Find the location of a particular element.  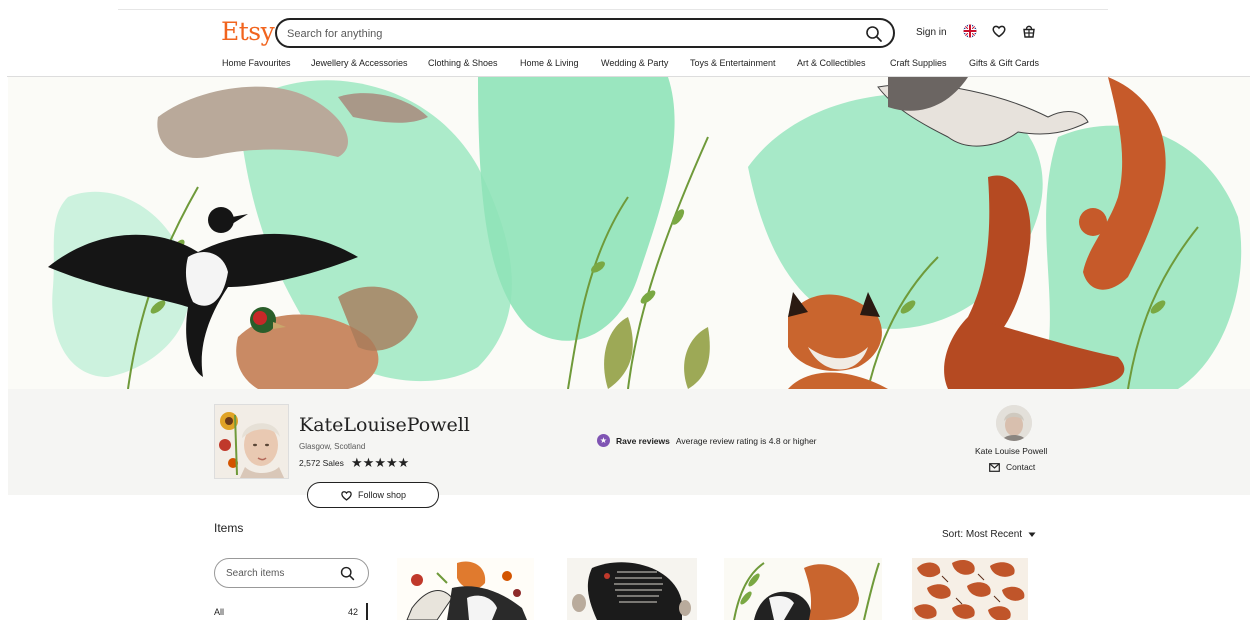

items-heading: Items is located at coordinates (229, 528).